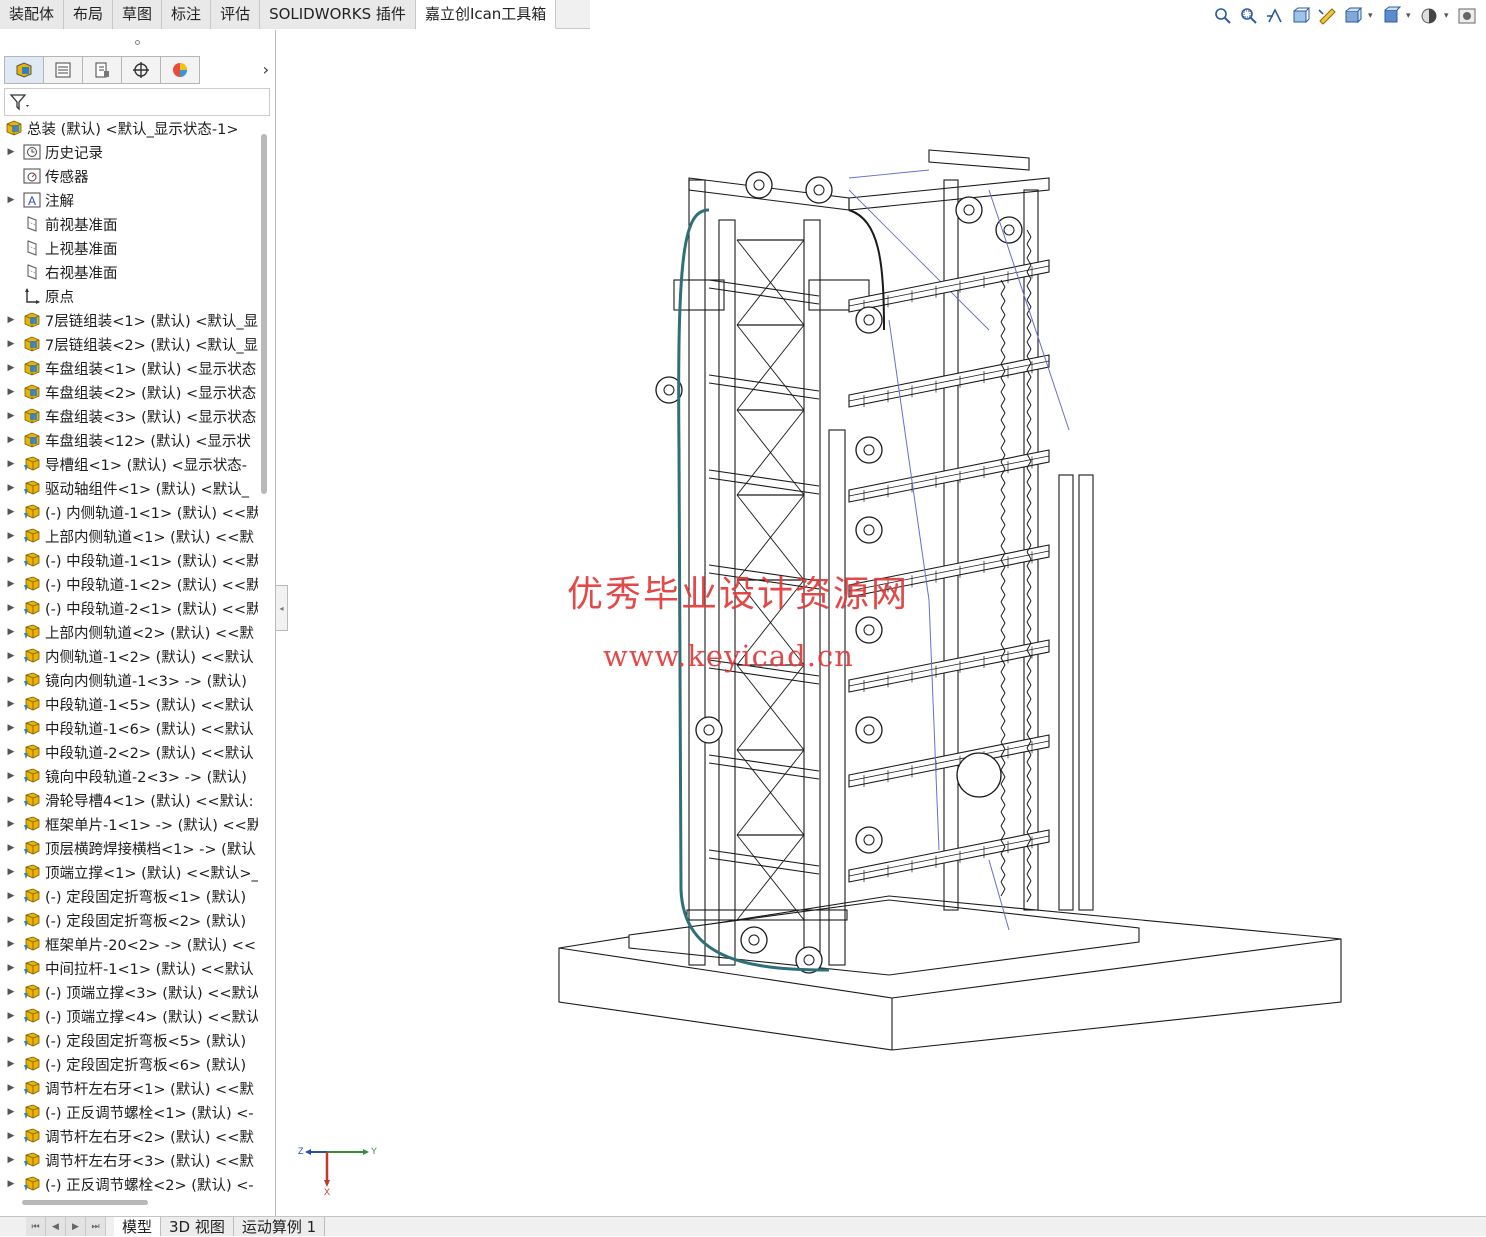  What do you see at coordinates (1467, 16) in the screenshot?
I see `scene-icon` at bounding box center [1467, 16].